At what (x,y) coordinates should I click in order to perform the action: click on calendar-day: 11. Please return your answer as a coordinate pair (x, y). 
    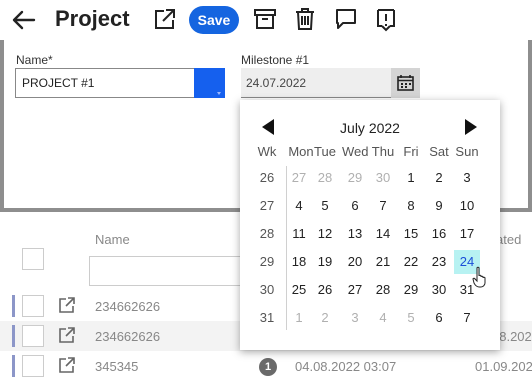
    Looking at the image, I should click on (299, 234).